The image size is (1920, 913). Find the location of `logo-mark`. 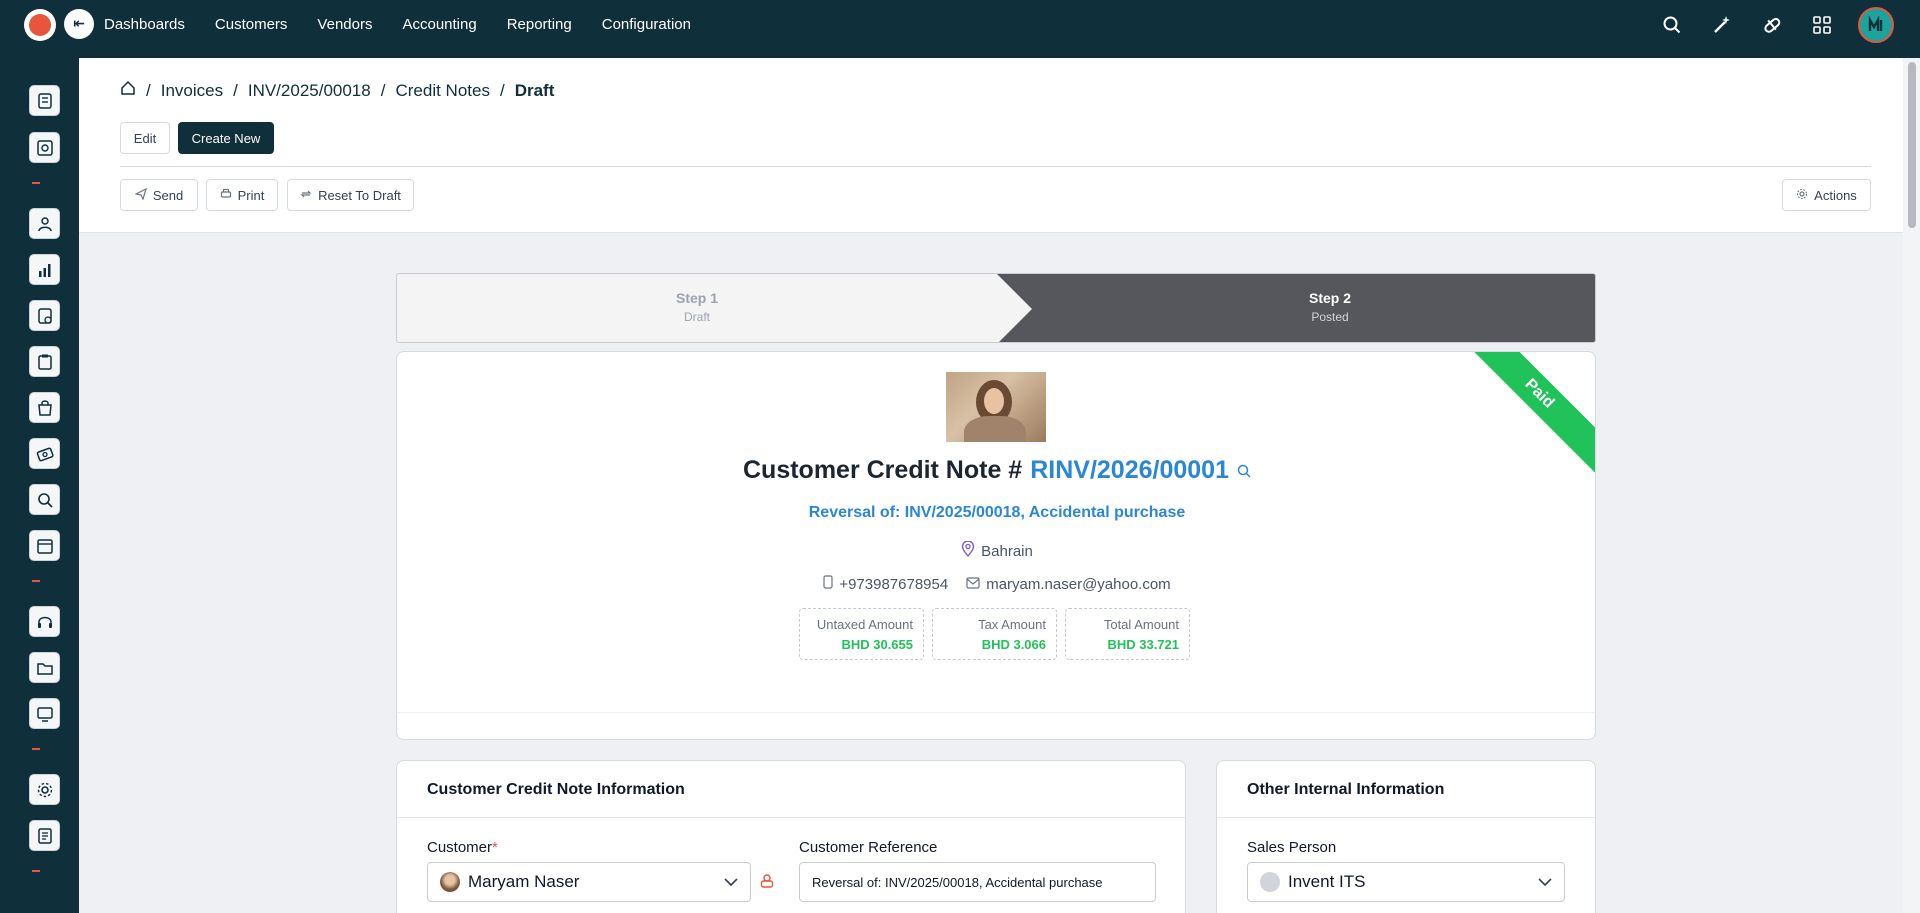

logo-mark is located at coordinates (40, 25).